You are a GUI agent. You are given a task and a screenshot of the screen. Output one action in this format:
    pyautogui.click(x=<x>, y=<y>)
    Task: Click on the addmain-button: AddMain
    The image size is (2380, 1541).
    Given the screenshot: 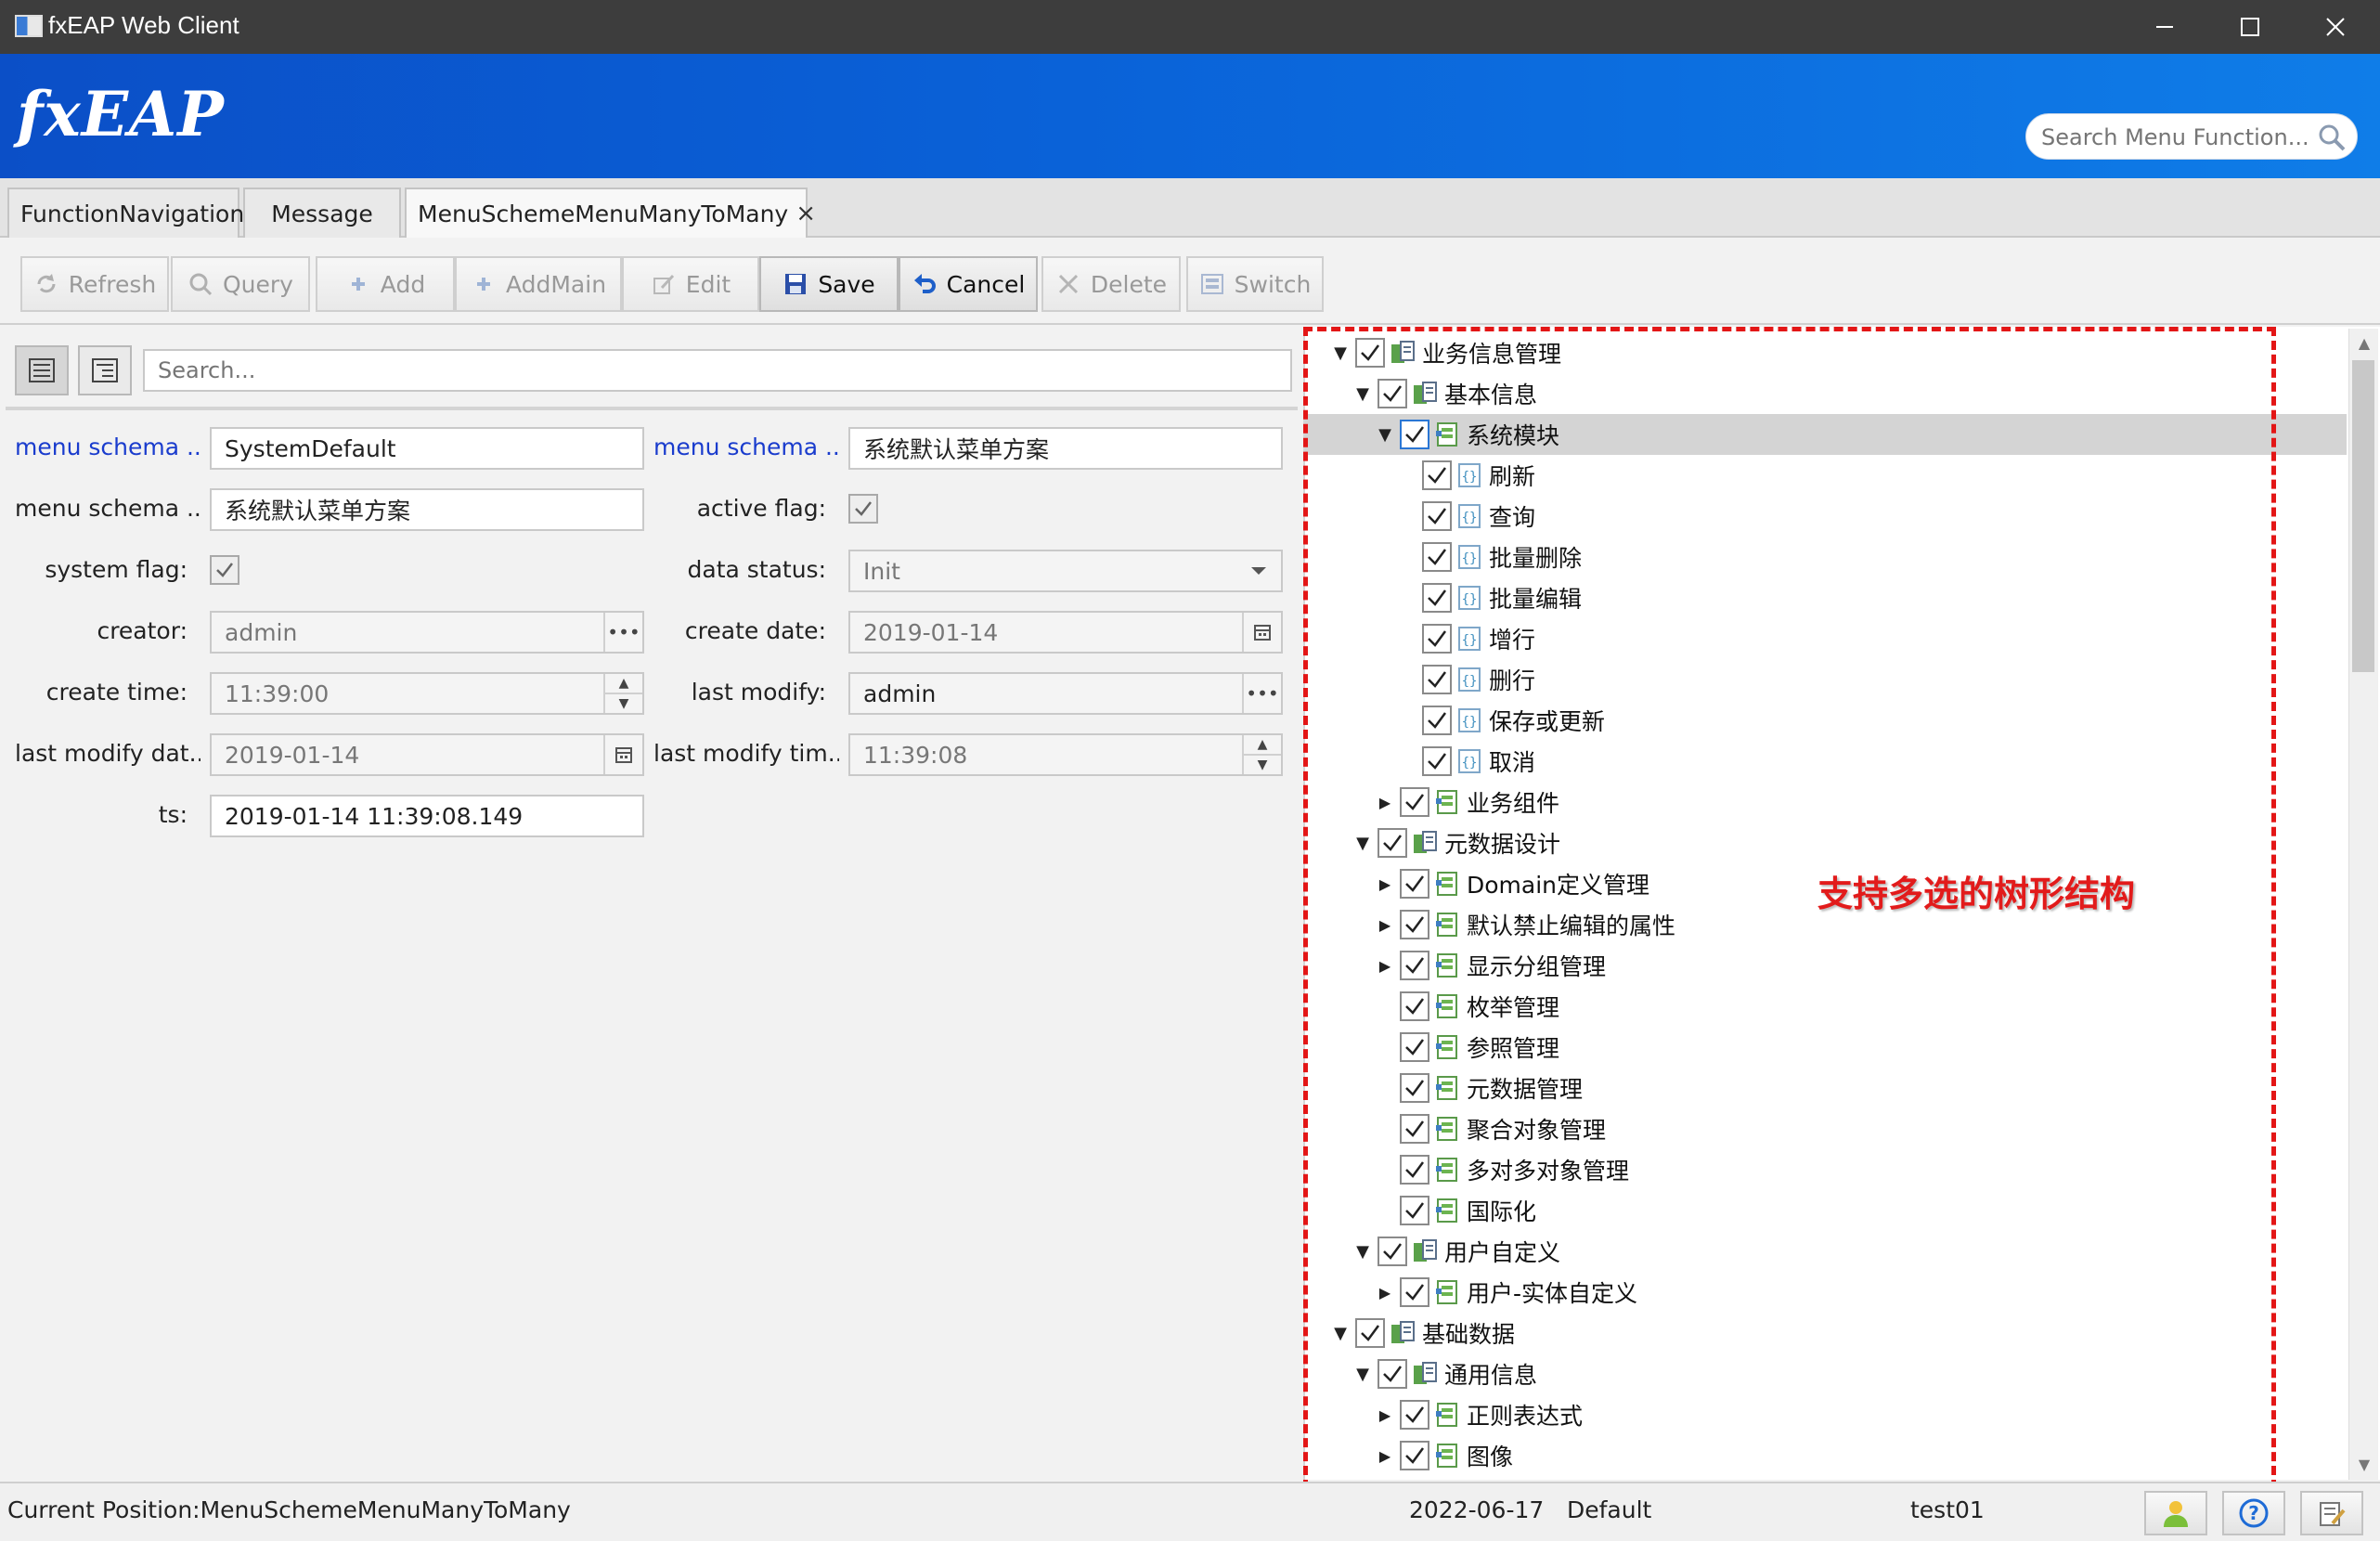 What is the action you would take?
    pyautogui.click(x=538, y=284)
    